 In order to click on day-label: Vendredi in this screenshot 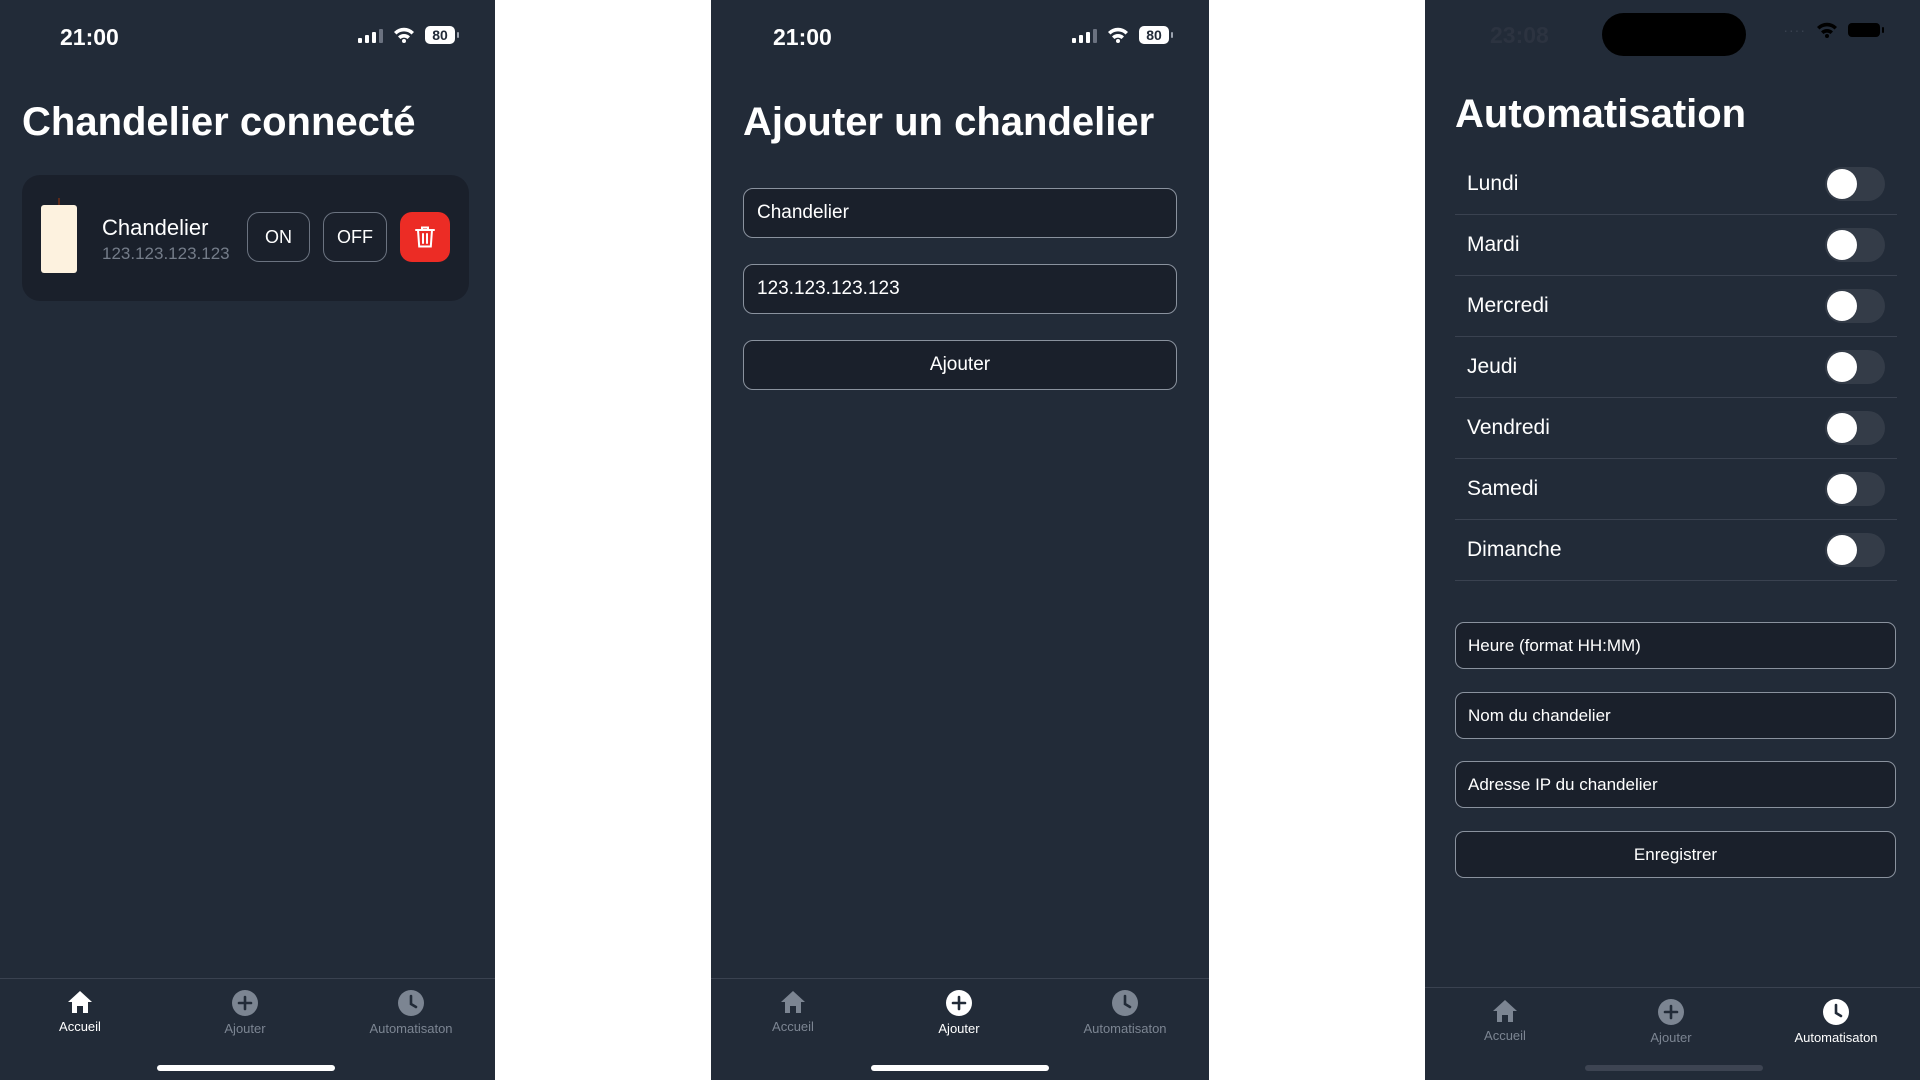, I will do `click(1508, 427)`.